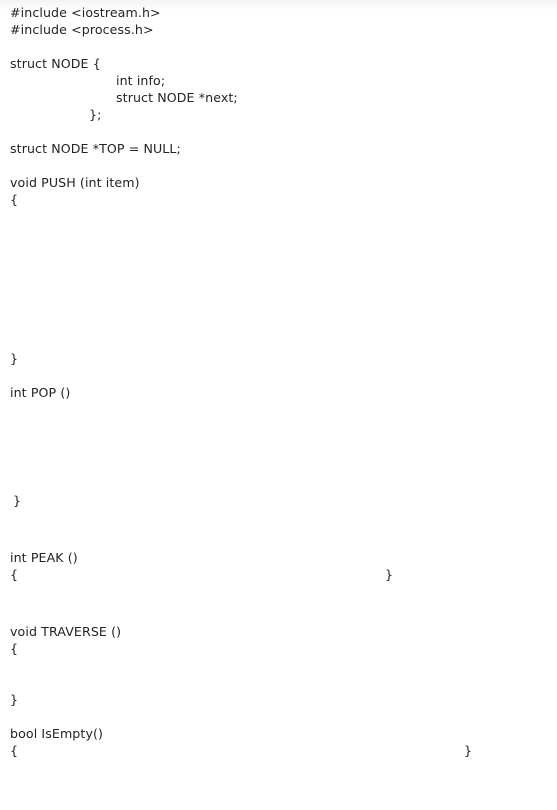  I want to click on push-close-brace-text: }, so click(14, 358).